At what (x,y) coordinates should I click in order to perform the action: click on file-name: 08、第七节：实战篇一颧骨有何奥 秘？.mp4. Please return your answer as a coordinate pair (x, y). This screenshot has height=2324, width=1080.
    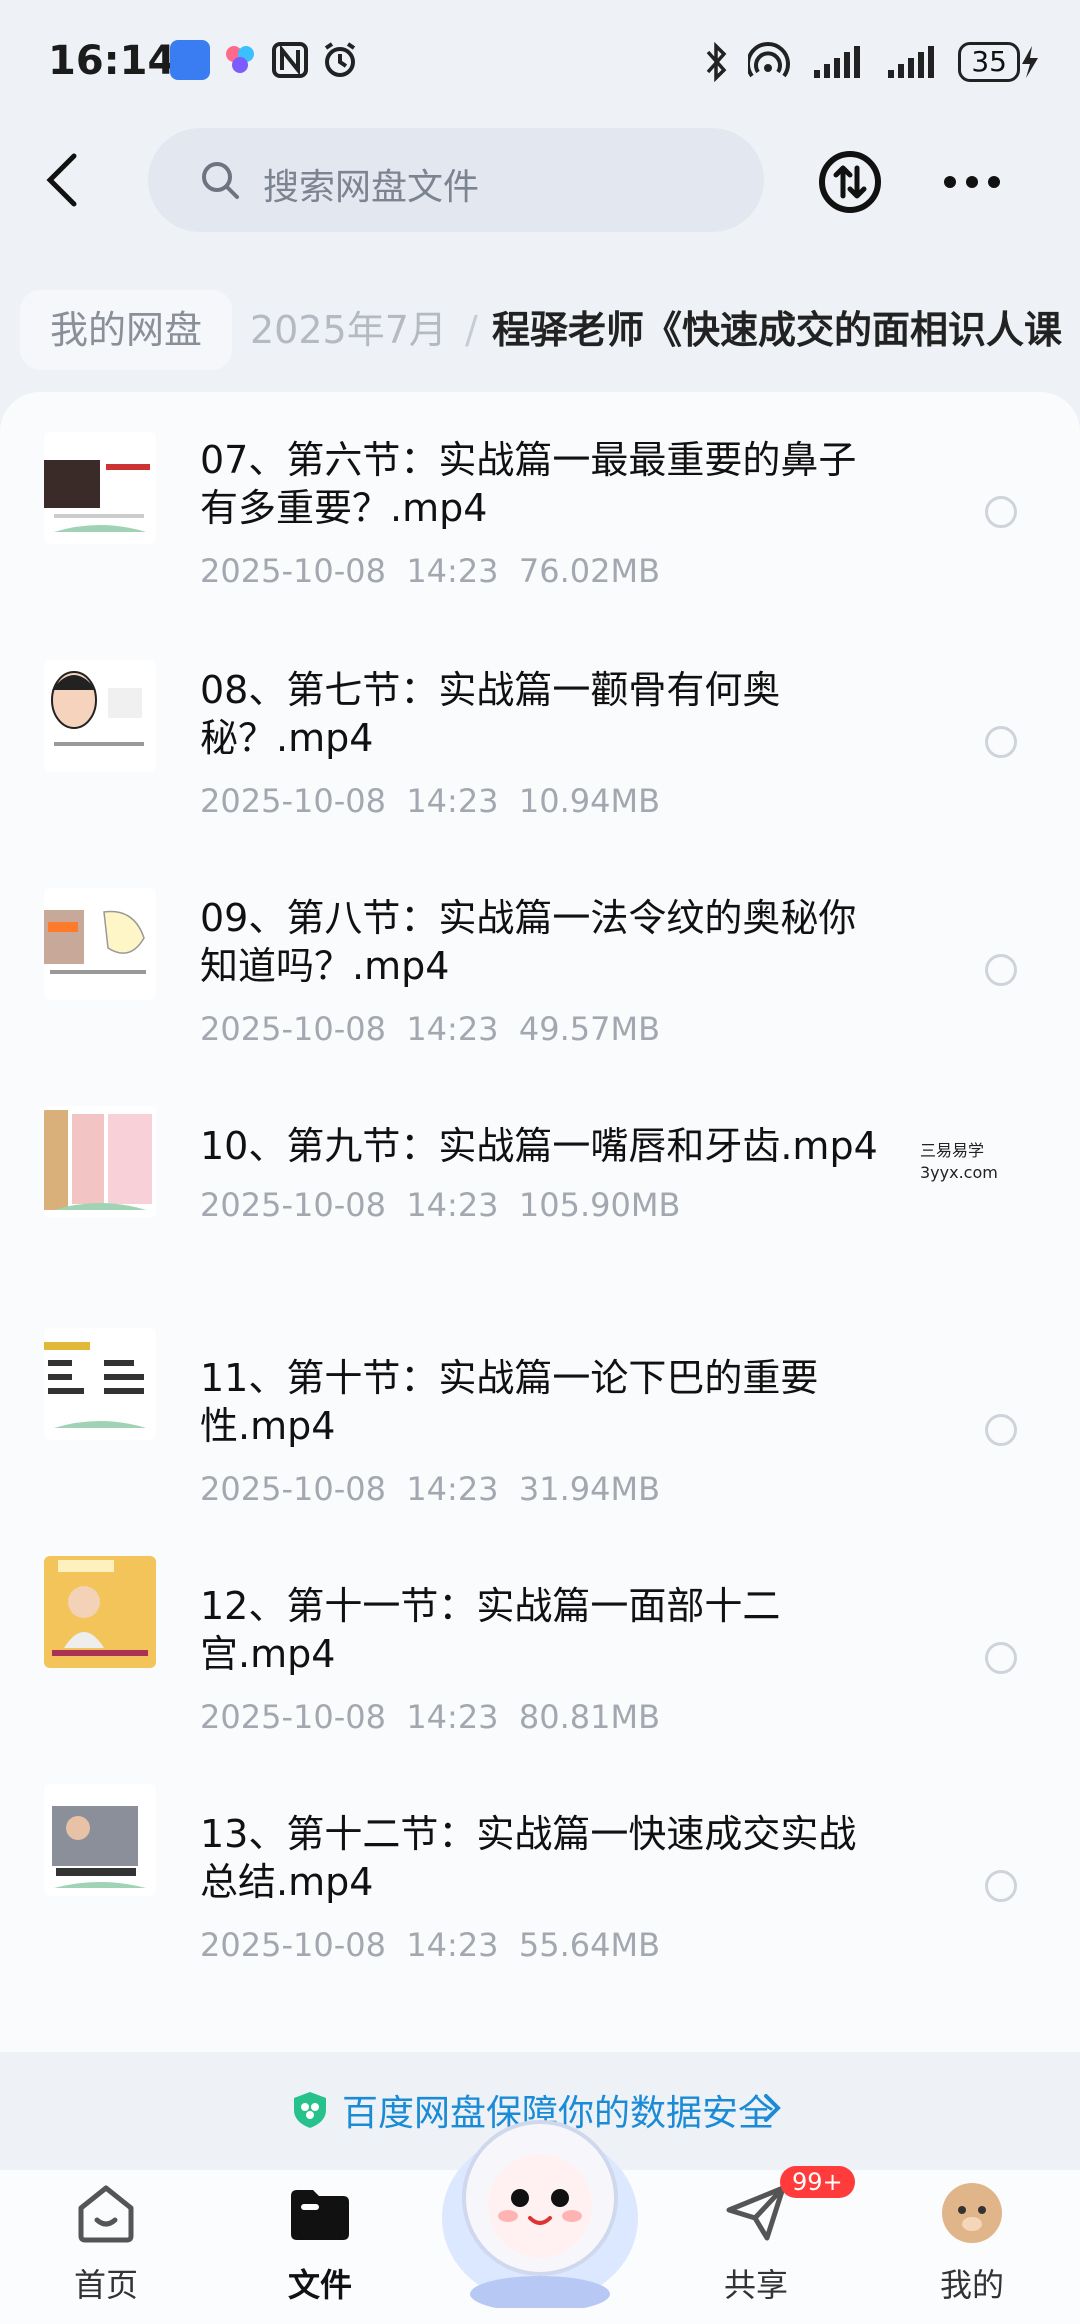
    Looking at the image, I should click on (560, 714).